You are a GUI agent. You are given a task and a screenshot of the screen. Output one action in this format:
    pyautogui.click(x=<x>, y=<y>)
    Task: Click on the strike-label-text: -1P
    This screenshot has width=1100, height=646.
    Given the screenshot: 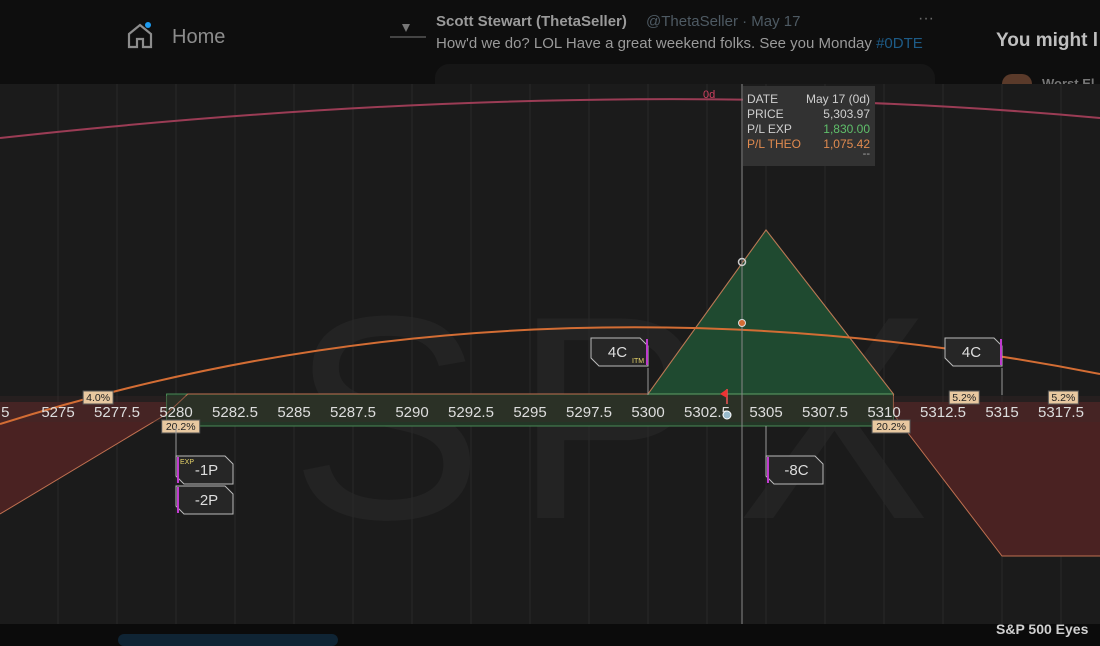 What is the action you would take?
    pyautogui.click(x=206, y=470)
    